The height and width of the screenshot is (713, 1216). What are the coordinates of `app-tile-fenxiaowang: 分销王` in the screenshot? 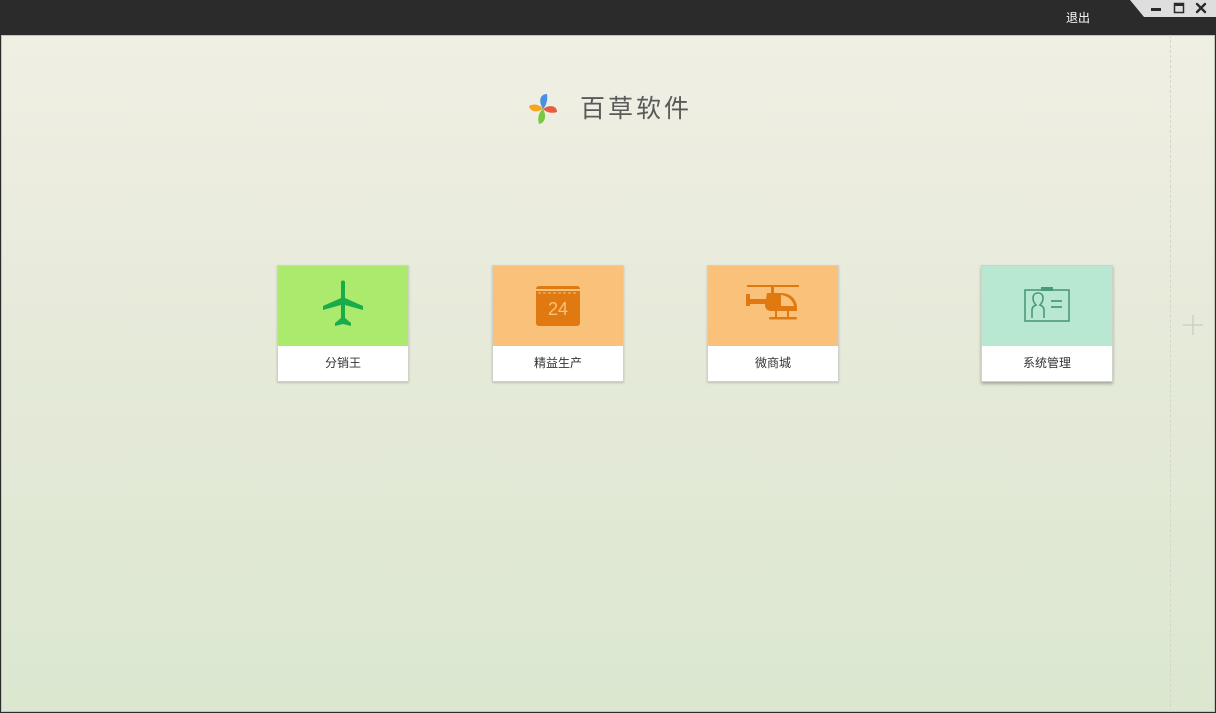 It's located at (343, 323).